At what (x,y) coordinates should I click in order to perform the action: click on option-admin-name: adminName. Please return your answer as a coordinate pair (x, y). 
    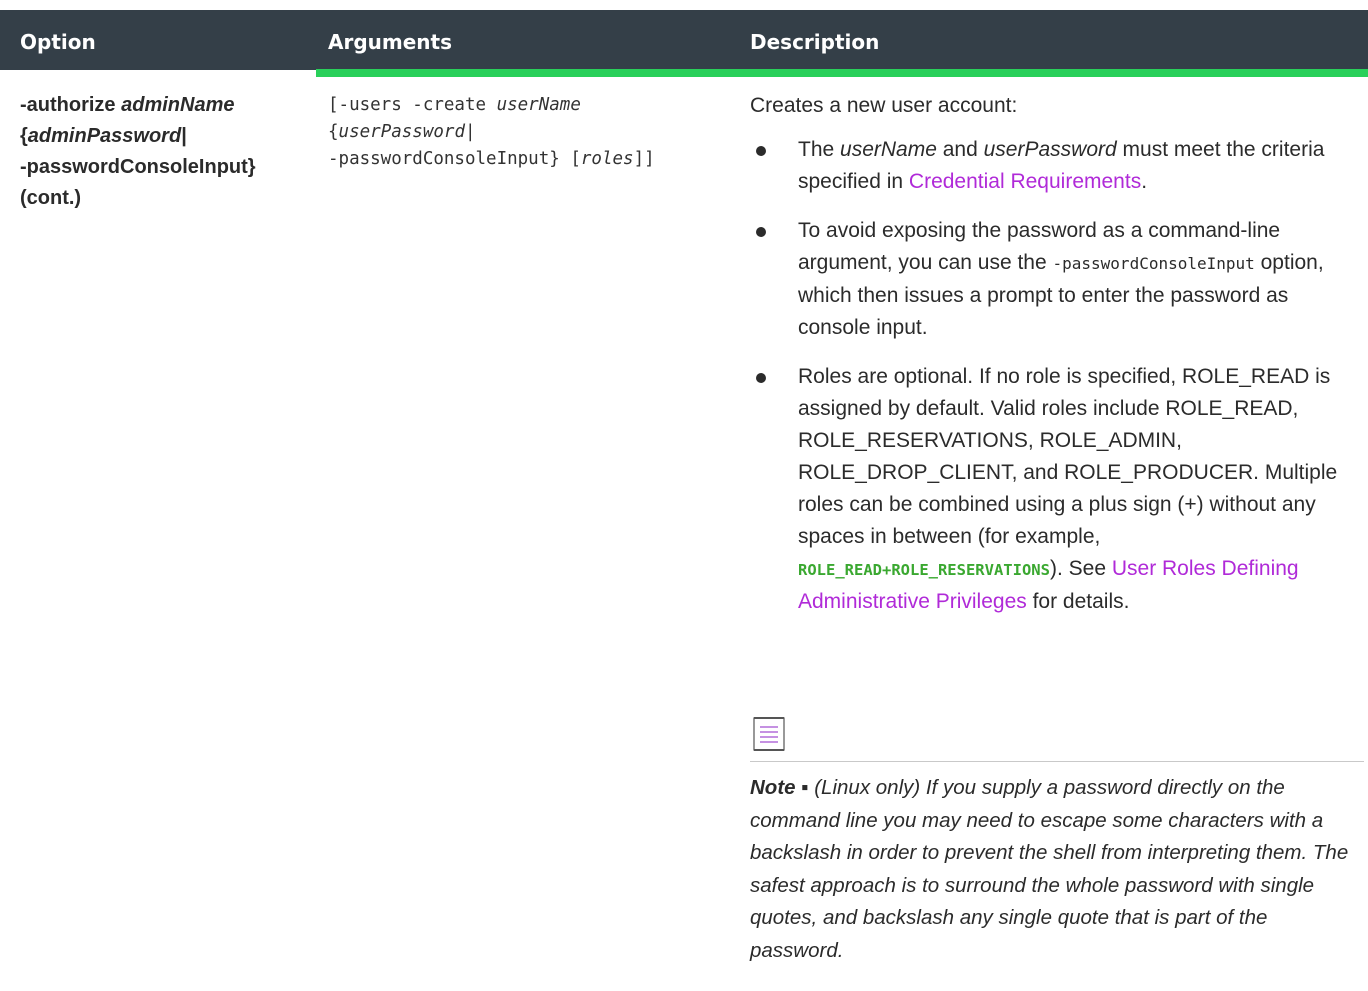
    Looking at the image, I should click on (178, 105).